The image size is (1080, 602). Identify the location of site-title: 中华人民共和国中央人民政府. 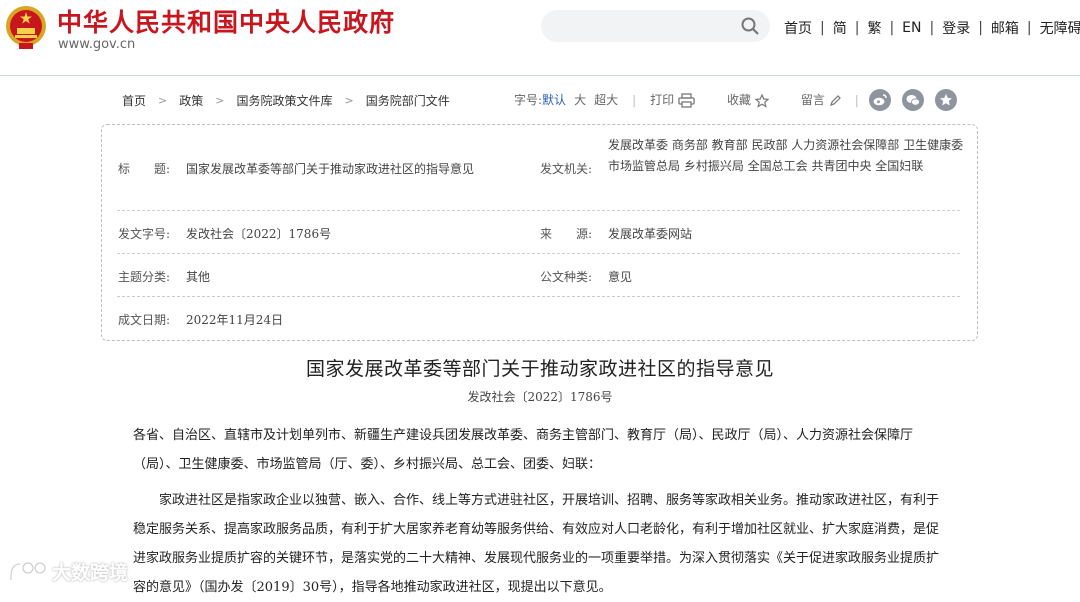
(226, 21).